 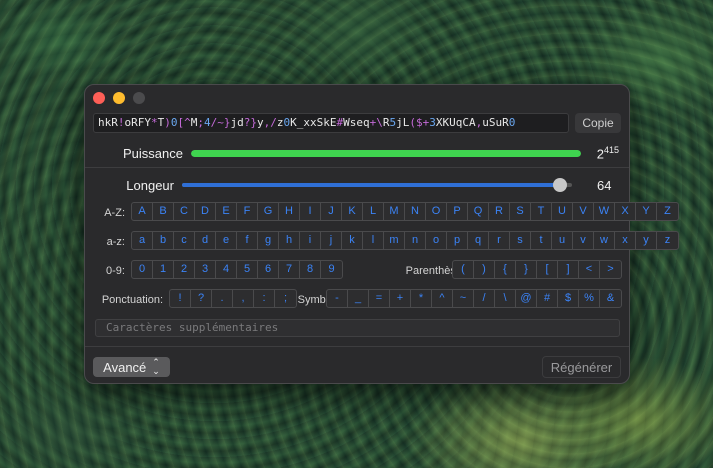 What do you see at coordinates (205, 211) in the screenshot?
I see `uppercase-key: D` at bounding box center [205, 211].